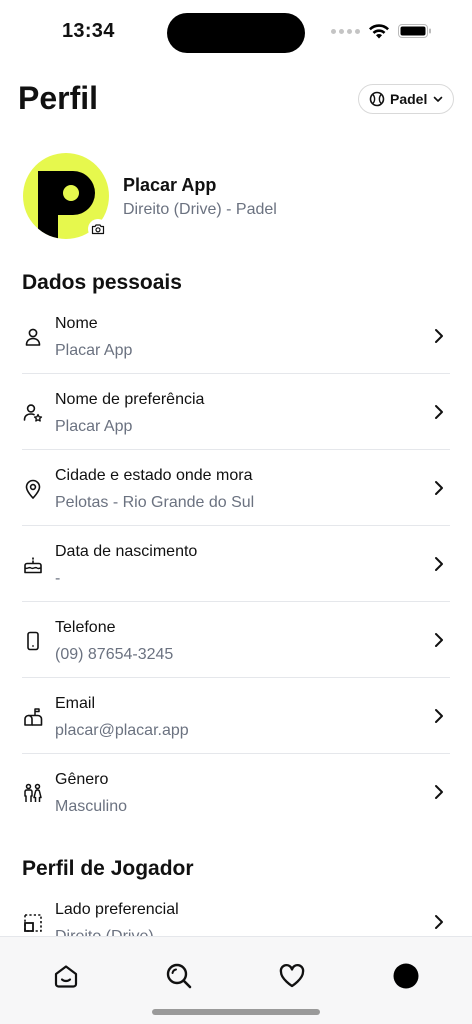  What do you see at coordinates (236, 716) in the screenshot?
I see `list-item-email: Email placar@placar.app` at bounding box center [236, 716].